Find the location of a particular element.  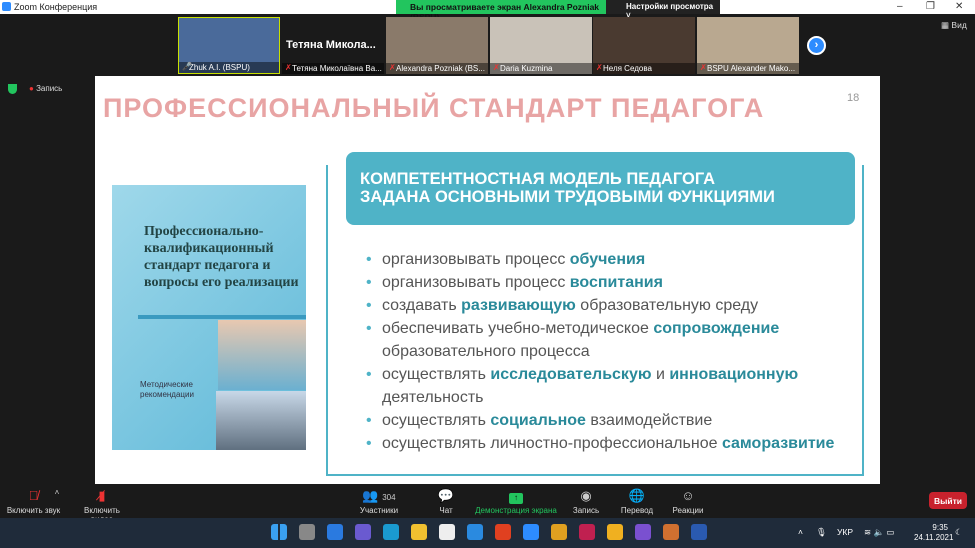

view-label: Вид is located at coordinates (959, 25).